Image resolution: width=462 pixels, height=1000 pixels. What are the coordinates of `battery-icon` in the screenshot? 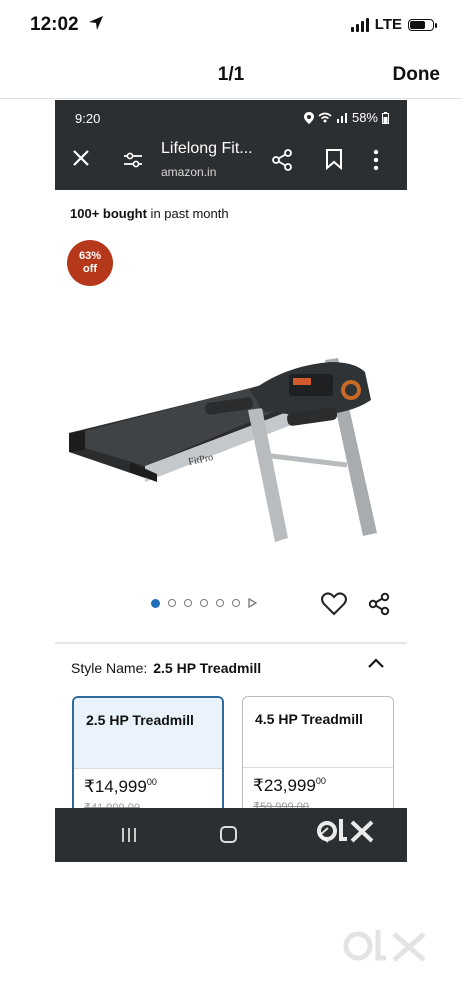 It's located at (422, 24).